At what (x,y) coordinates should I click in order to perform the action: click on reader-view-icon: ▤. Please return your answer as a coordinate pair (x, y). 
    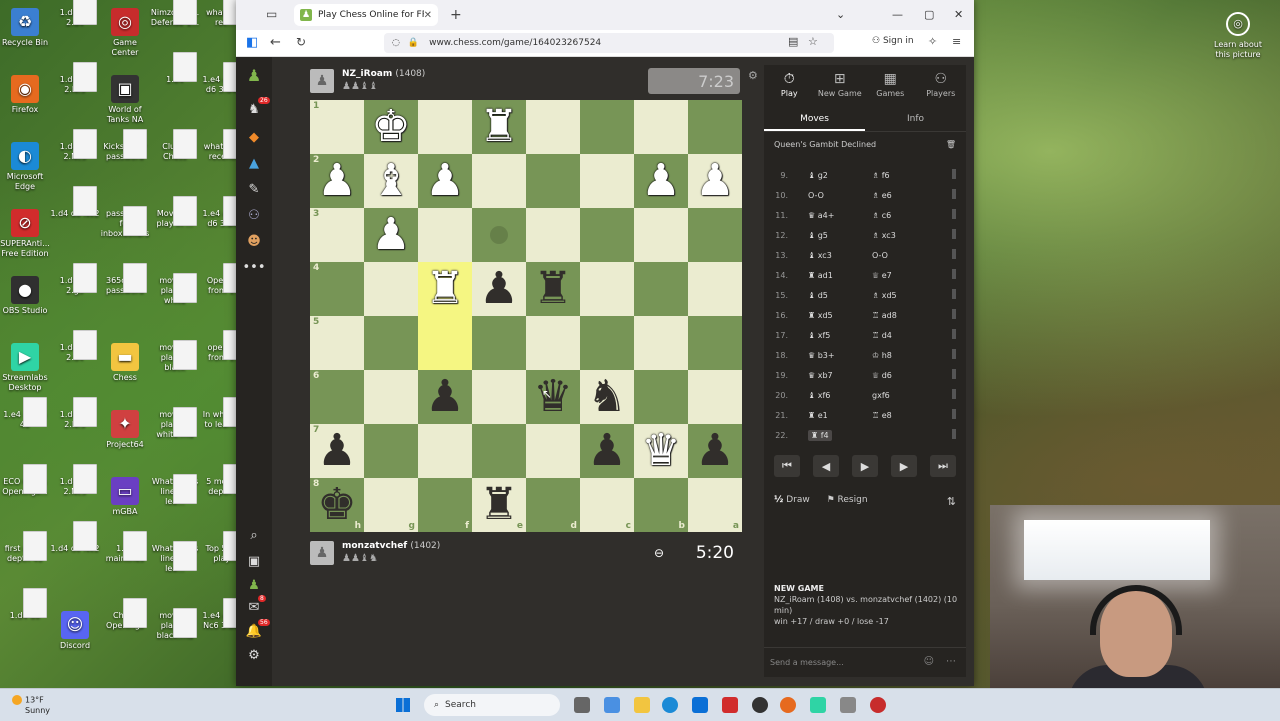
    Looking at the image, I should click on (793, 41).